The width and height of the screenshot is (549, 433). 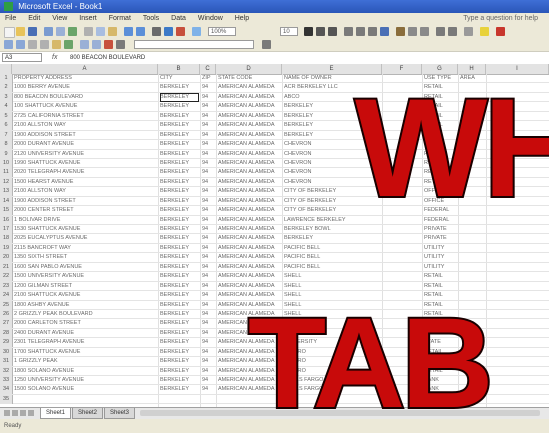 I want to click on cell: 1800 SOLANO AVENUE, so click(x=85, y=371).